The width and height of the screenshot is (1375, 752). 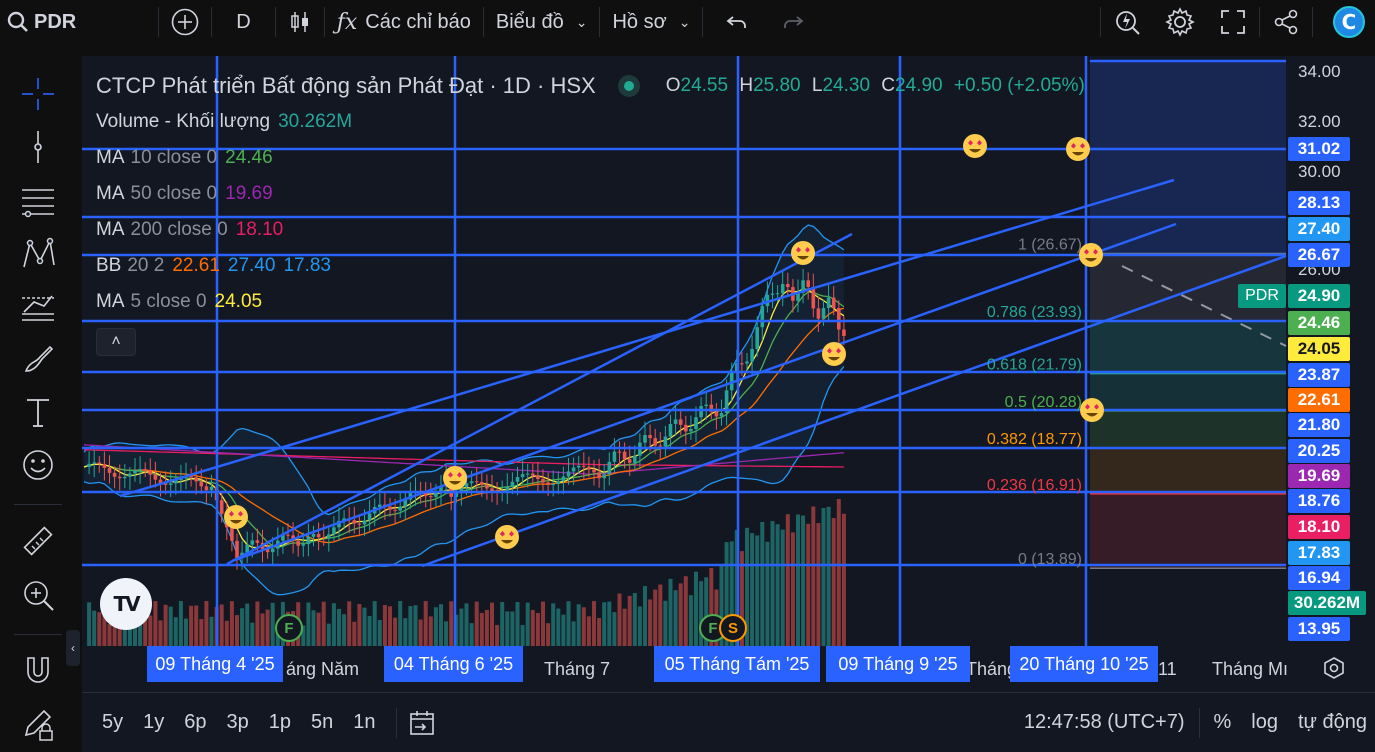 I want to click on price-badge: 24.46, so click(x=1319, y=323).